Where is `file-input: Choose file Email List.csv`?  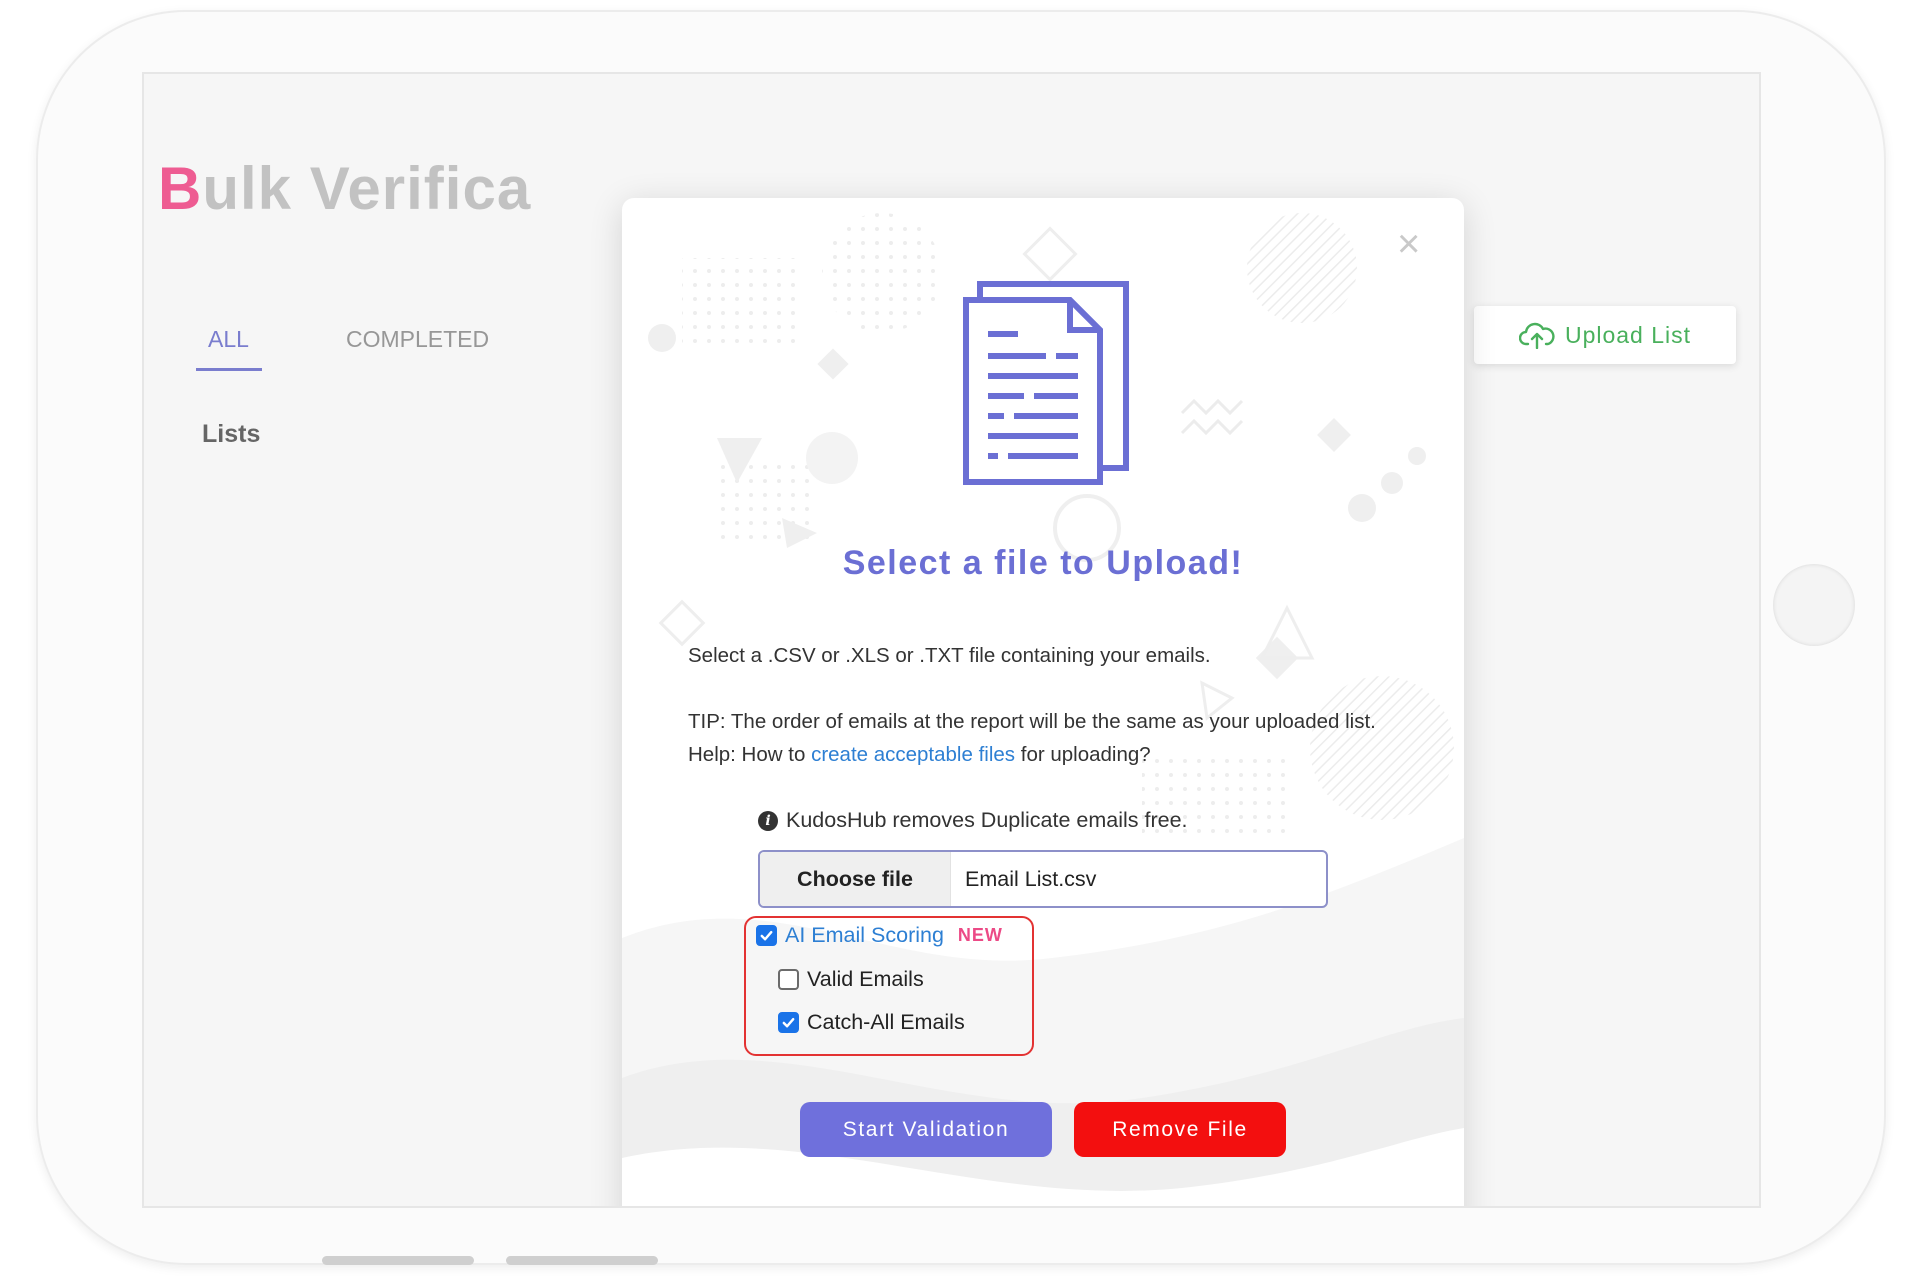 file-input: Choose file Email List.csv is located at coordinates (1043, 879).